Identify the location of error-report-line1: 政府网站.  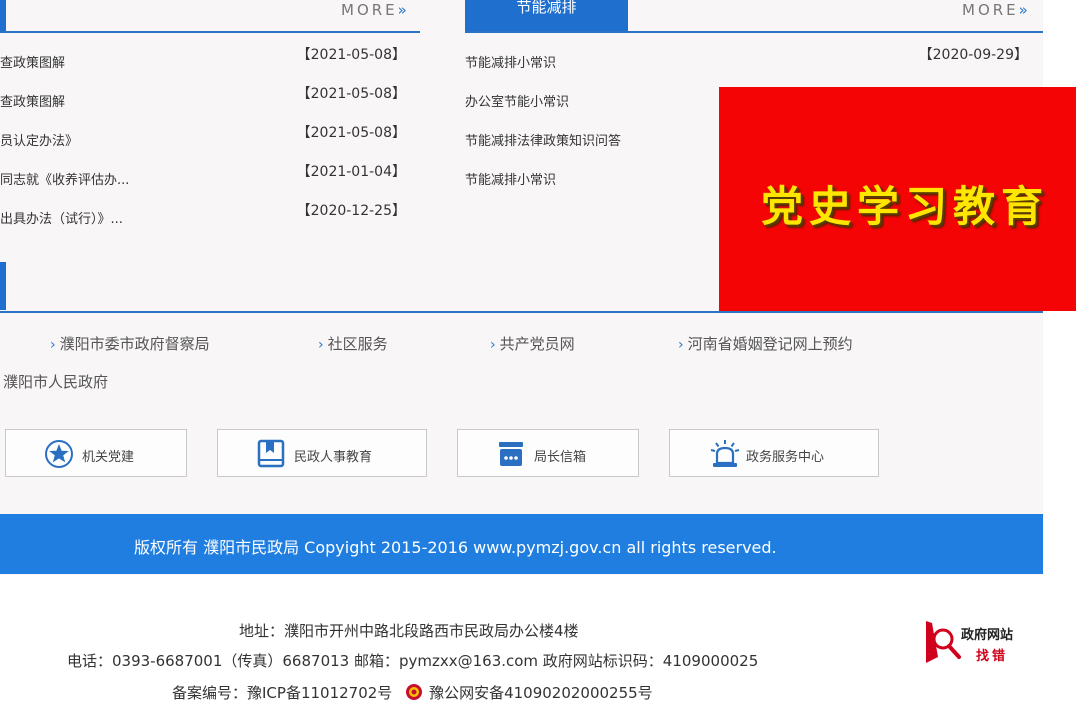
(987, 635).